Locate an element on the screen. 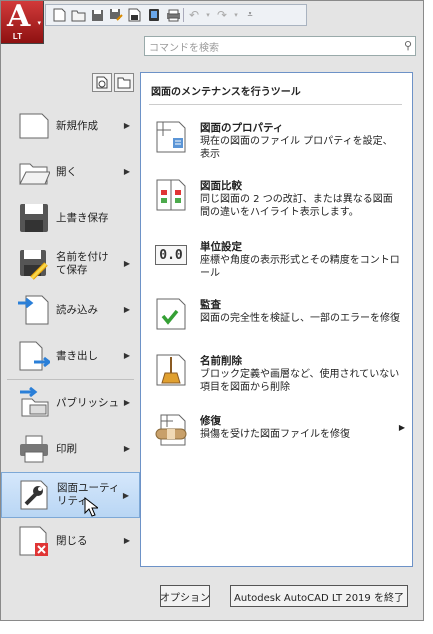 The image size is (433, 634). new-icon is located at coordinates (59, 15).